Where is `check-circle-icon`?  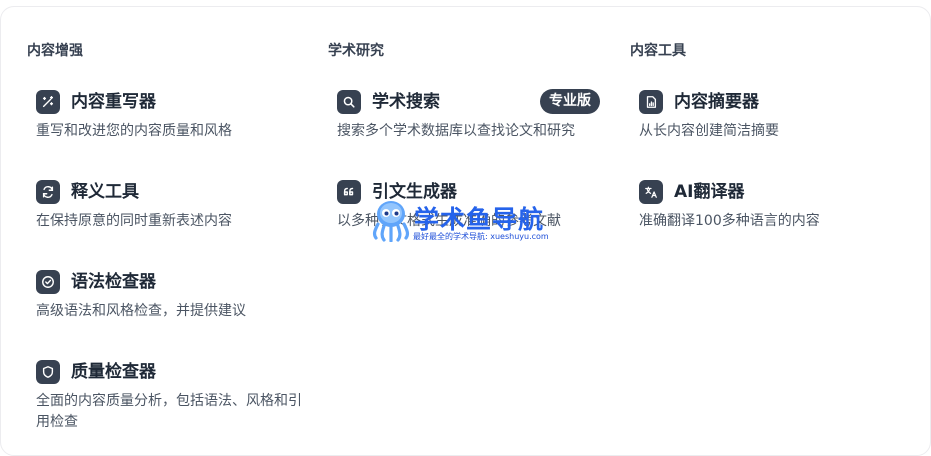
check-circle-icon is located at coordinates (48, 282).